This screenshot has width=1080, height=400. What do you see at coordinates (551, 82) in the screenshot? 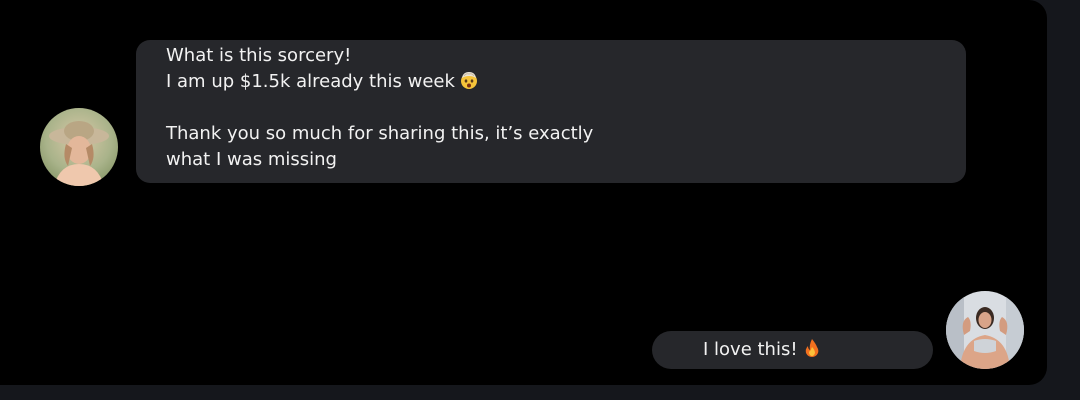
I see `message-line-with-emoji: I am up $1.5k already this week` at bounding box center [551, 82].